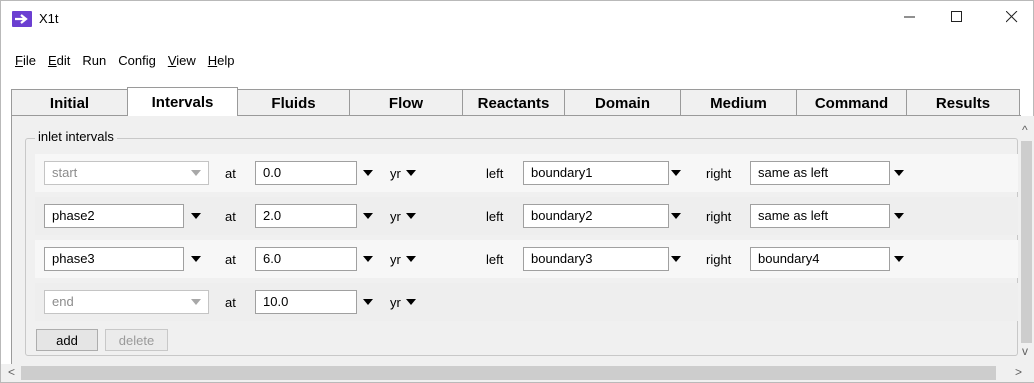  Describe the element at coordinates (25, 60) in the screenshot. I see `menu-file: File` at that location.